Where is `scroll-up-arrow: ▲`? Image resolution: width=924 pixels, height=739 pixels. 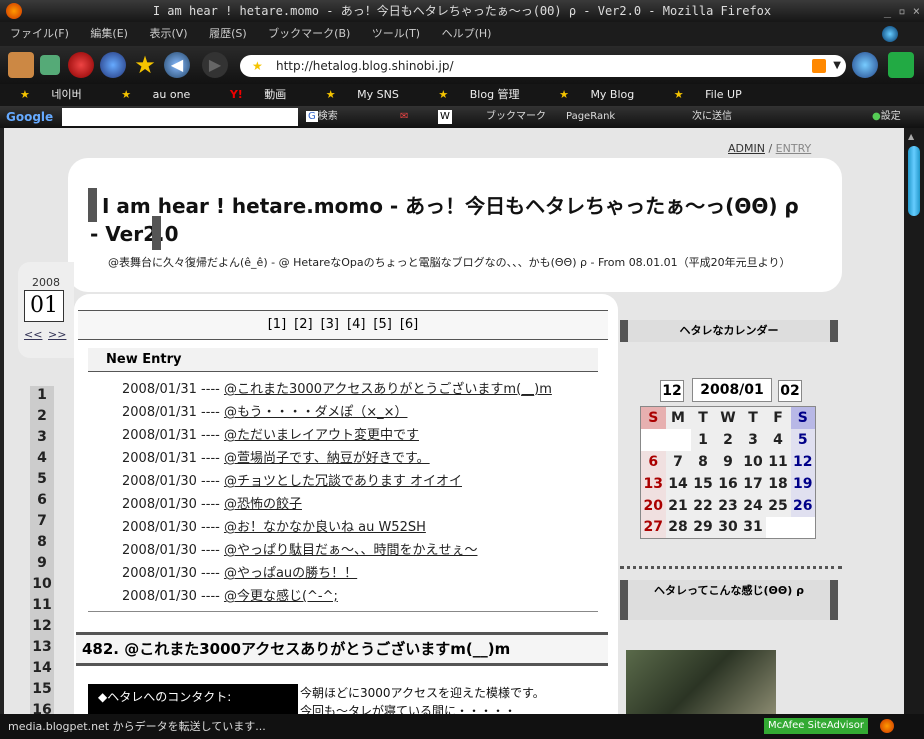
scroll-up-arrow: ▲ is located at coordinates (911, 136).